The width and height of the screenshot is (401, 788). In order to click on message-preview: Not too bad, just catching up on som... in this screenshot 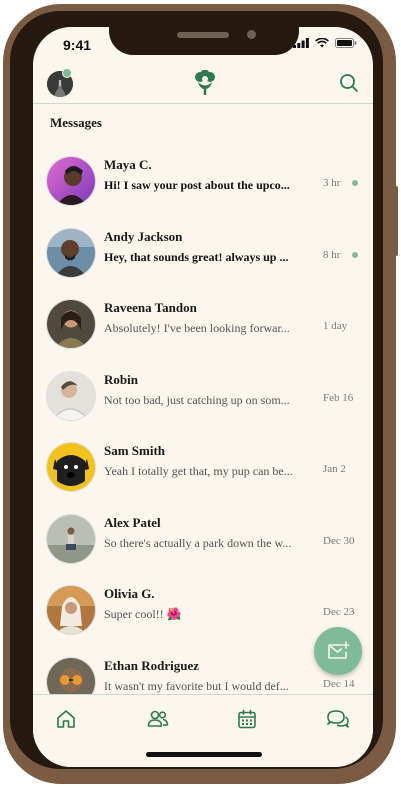, I will do `click(197, 399)`.